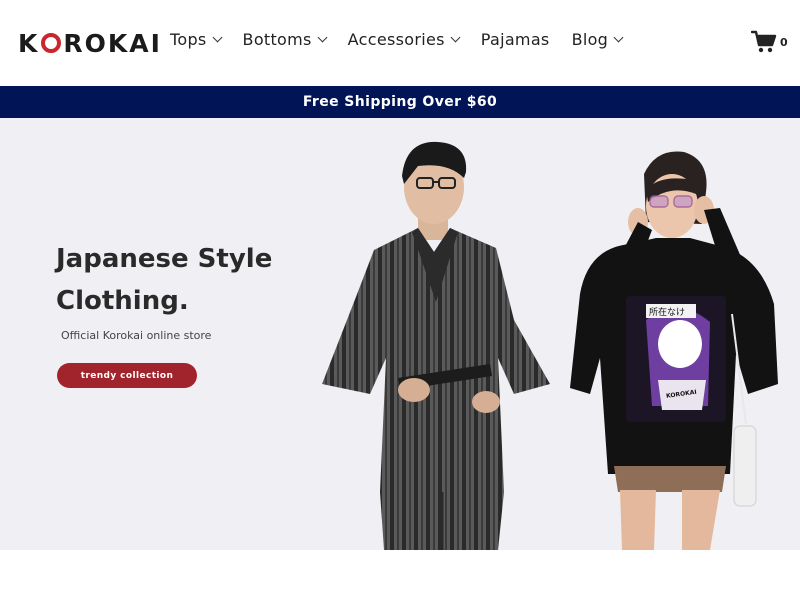  I want to click on nav-item-label: Blog, so click(590, 39).